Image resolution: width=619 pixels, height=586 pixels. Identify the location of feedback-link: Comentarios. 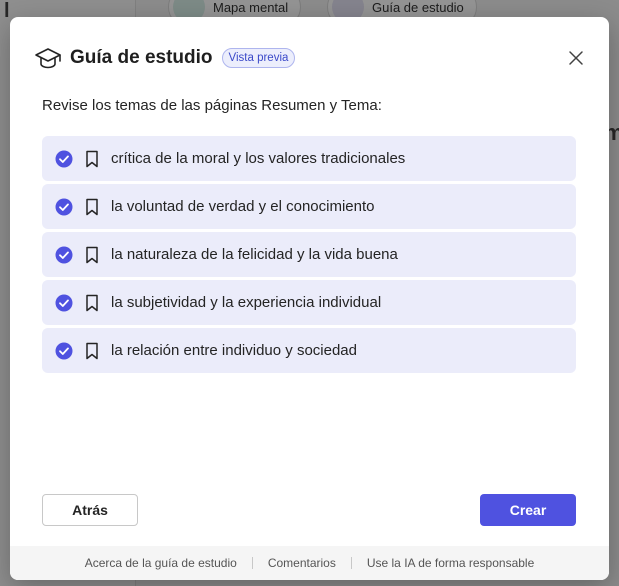
(302, 563).